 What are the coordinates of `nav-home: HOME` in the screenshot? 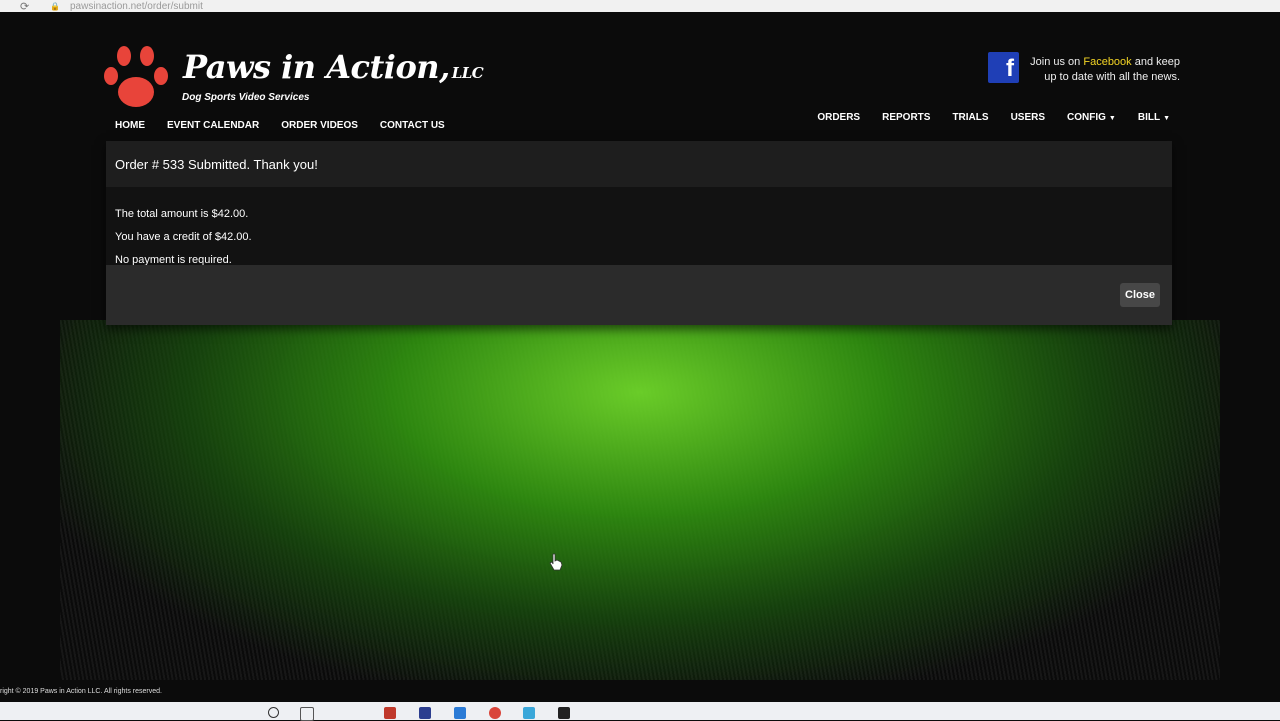 It's located at (130, 125).